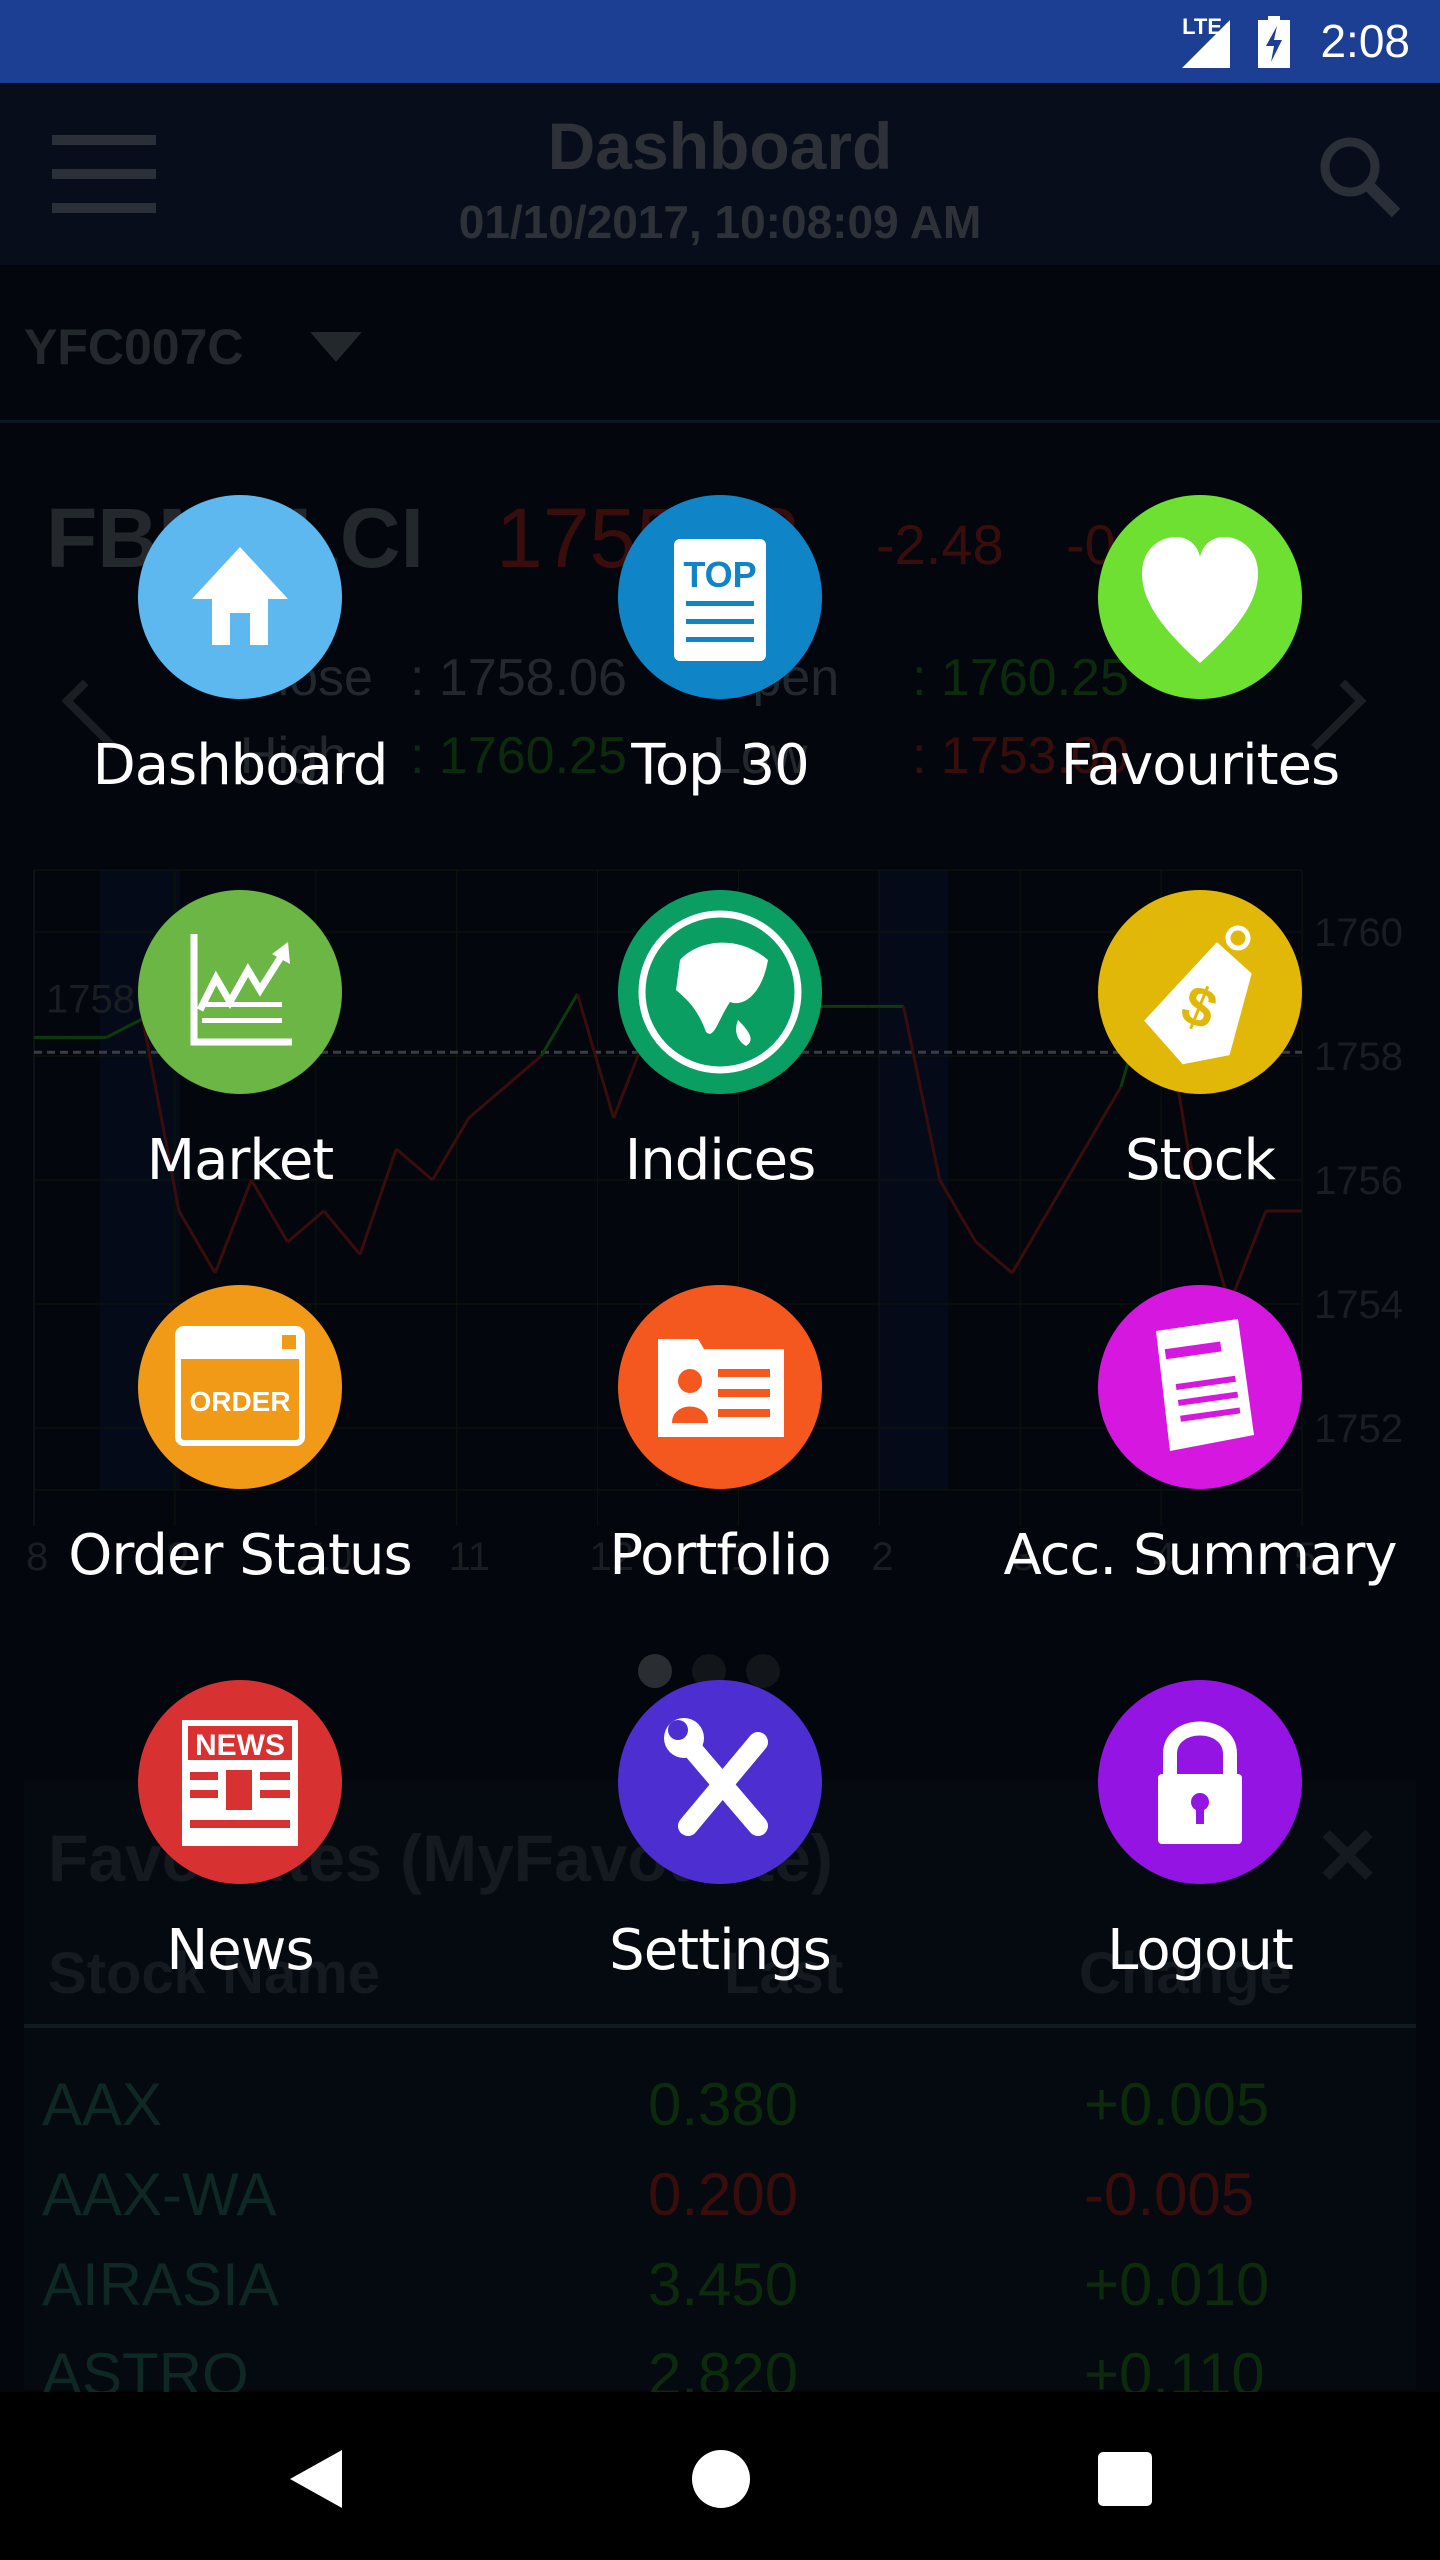 The height and width of the screenshot is (2560, 1440). Describe the element at coordinates (240, 1782) in the screenshot. I see `newspaper-icon: NEWS` at that location.